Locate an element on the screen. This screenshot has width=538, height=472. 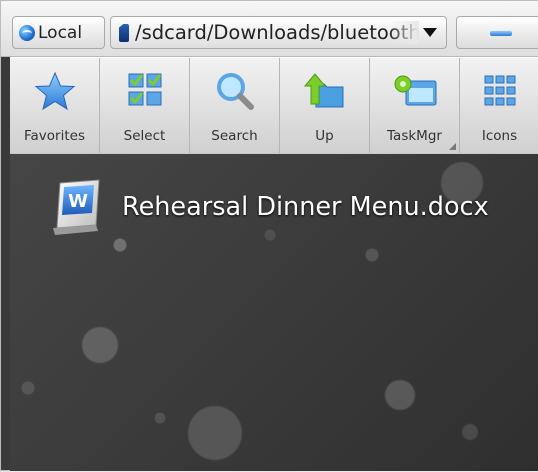
up-label: Up is located at coordinates (324, 136).